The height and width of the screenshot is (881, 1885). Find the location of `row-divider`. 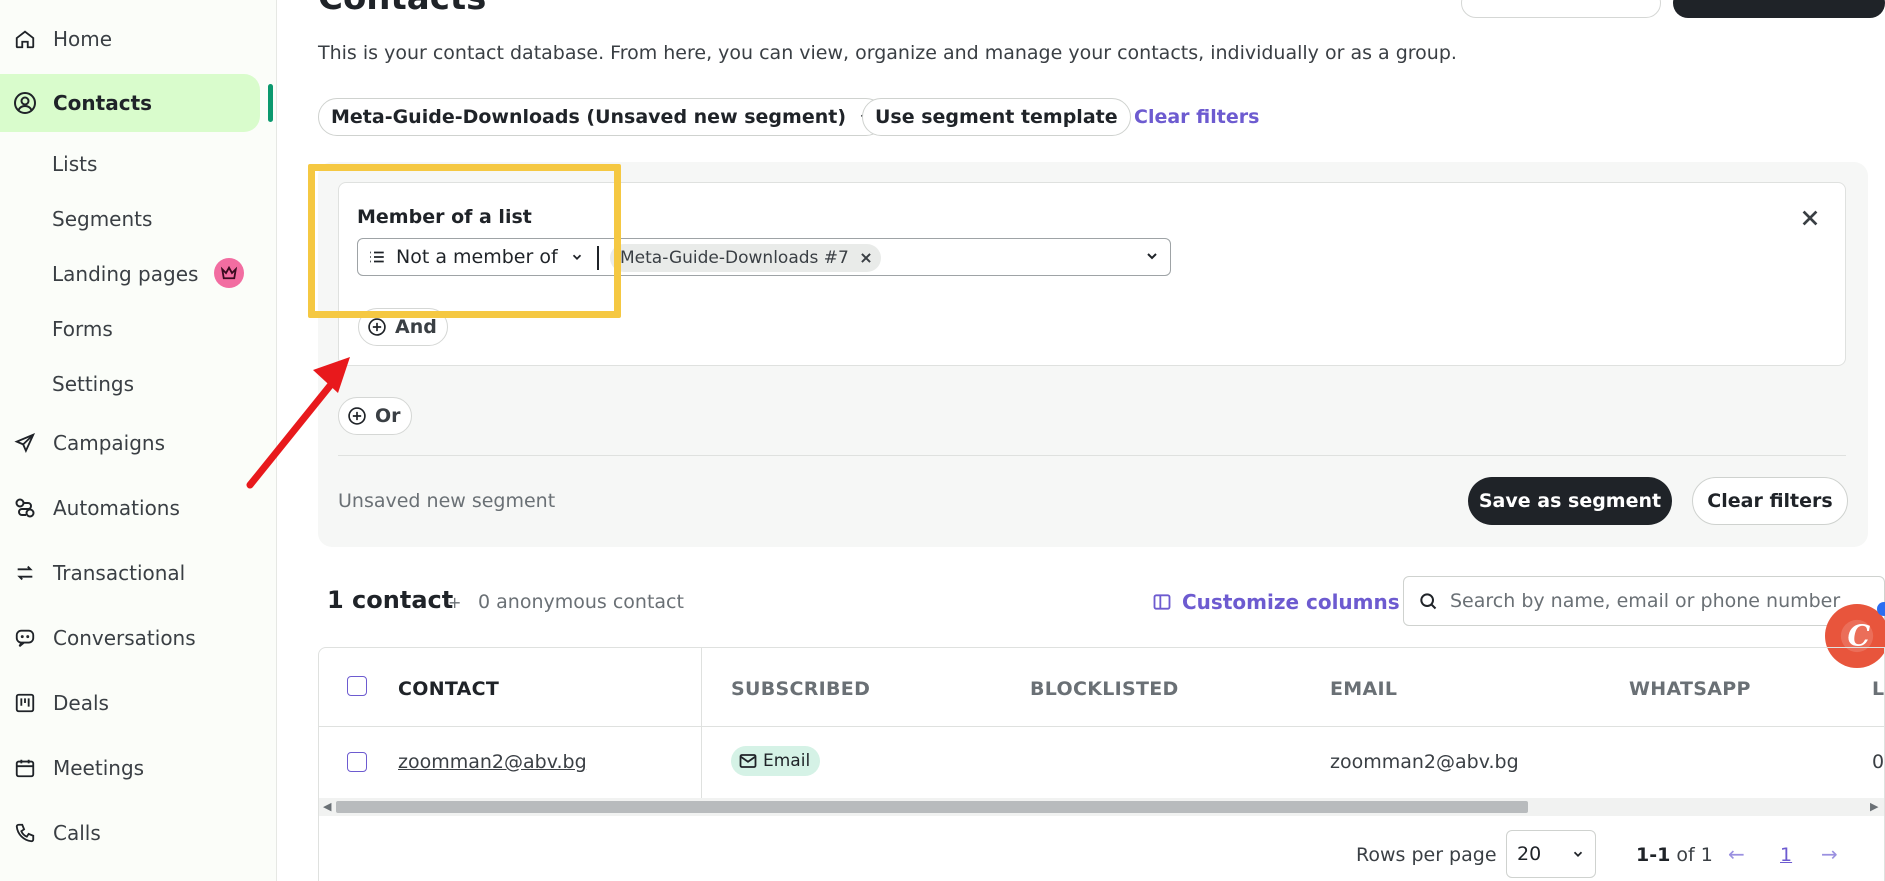

row-divider is located at coordinates (1101, 726).